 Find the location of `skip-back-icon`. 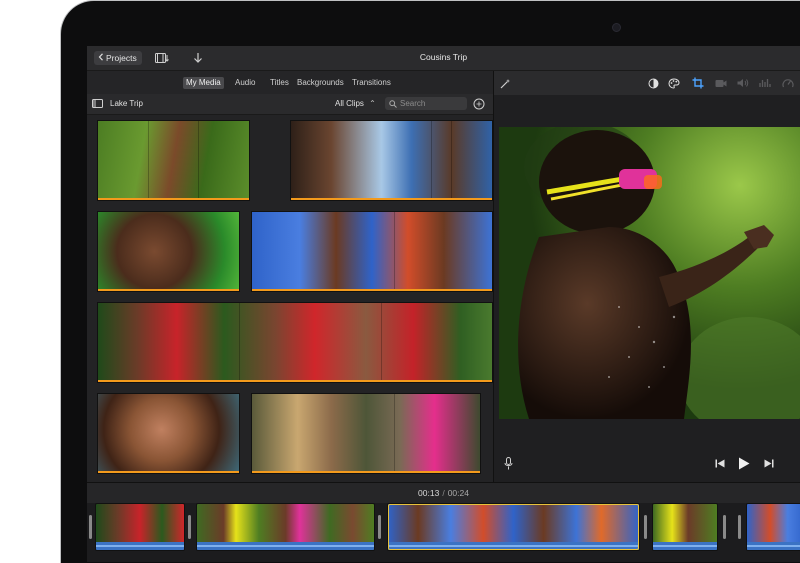

skip-back-icon is located at coordinates (720, 464).